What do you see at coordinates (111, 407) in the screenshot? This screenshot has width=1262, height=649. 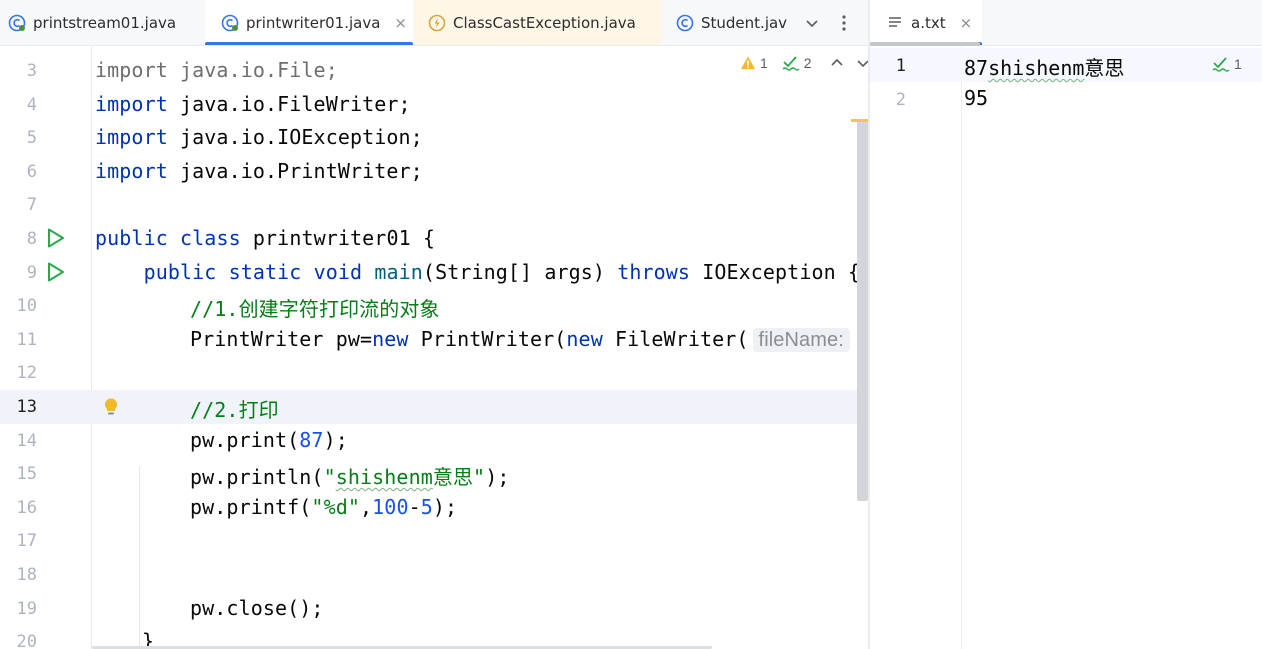 I see `lightbulb-icon` at bounding box center [111, 407].